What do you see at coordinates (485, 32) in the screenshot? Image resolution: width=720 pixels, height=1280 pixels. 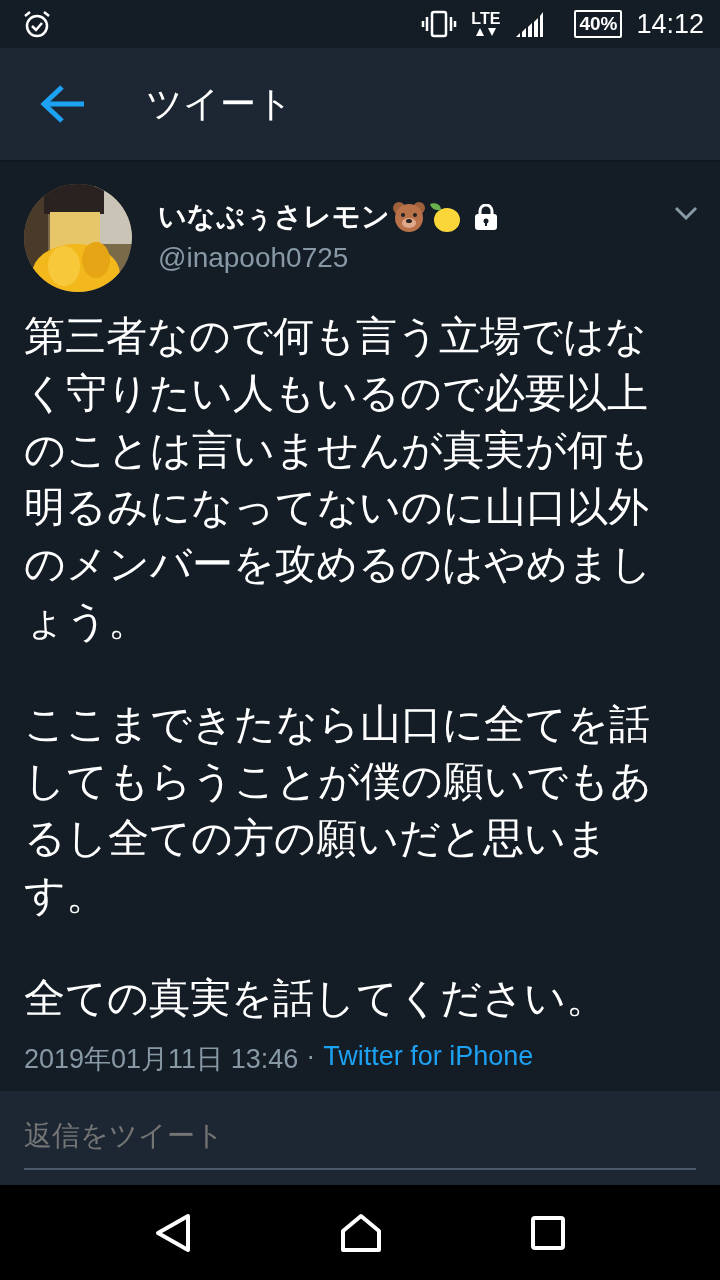 I see `data-arrows-icon` at bounding box center [485, 32].